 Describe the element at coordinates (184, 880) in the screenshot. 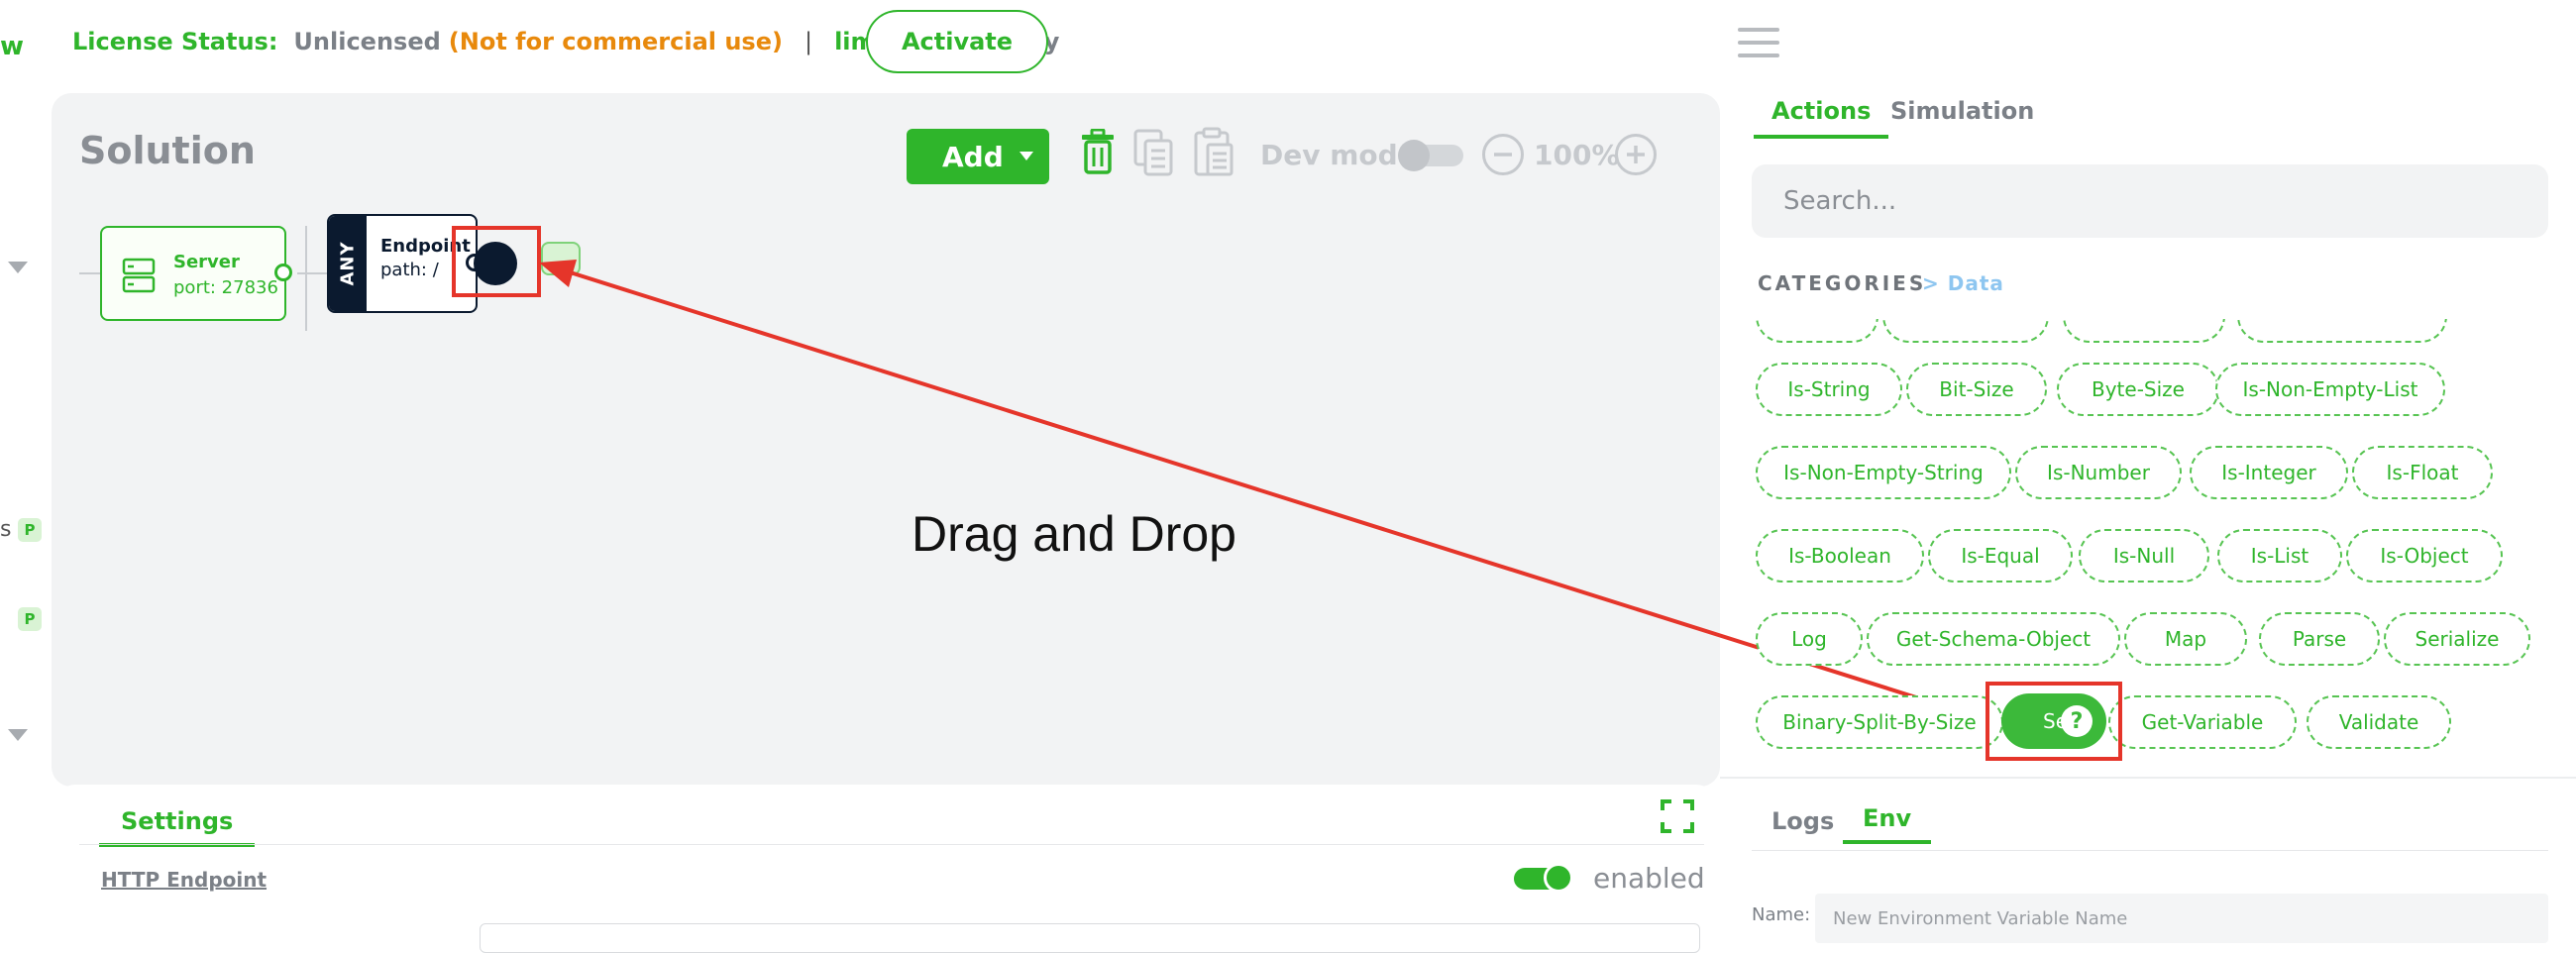

I see `http-endpoint-link: HTTP Endpoint` at that location.